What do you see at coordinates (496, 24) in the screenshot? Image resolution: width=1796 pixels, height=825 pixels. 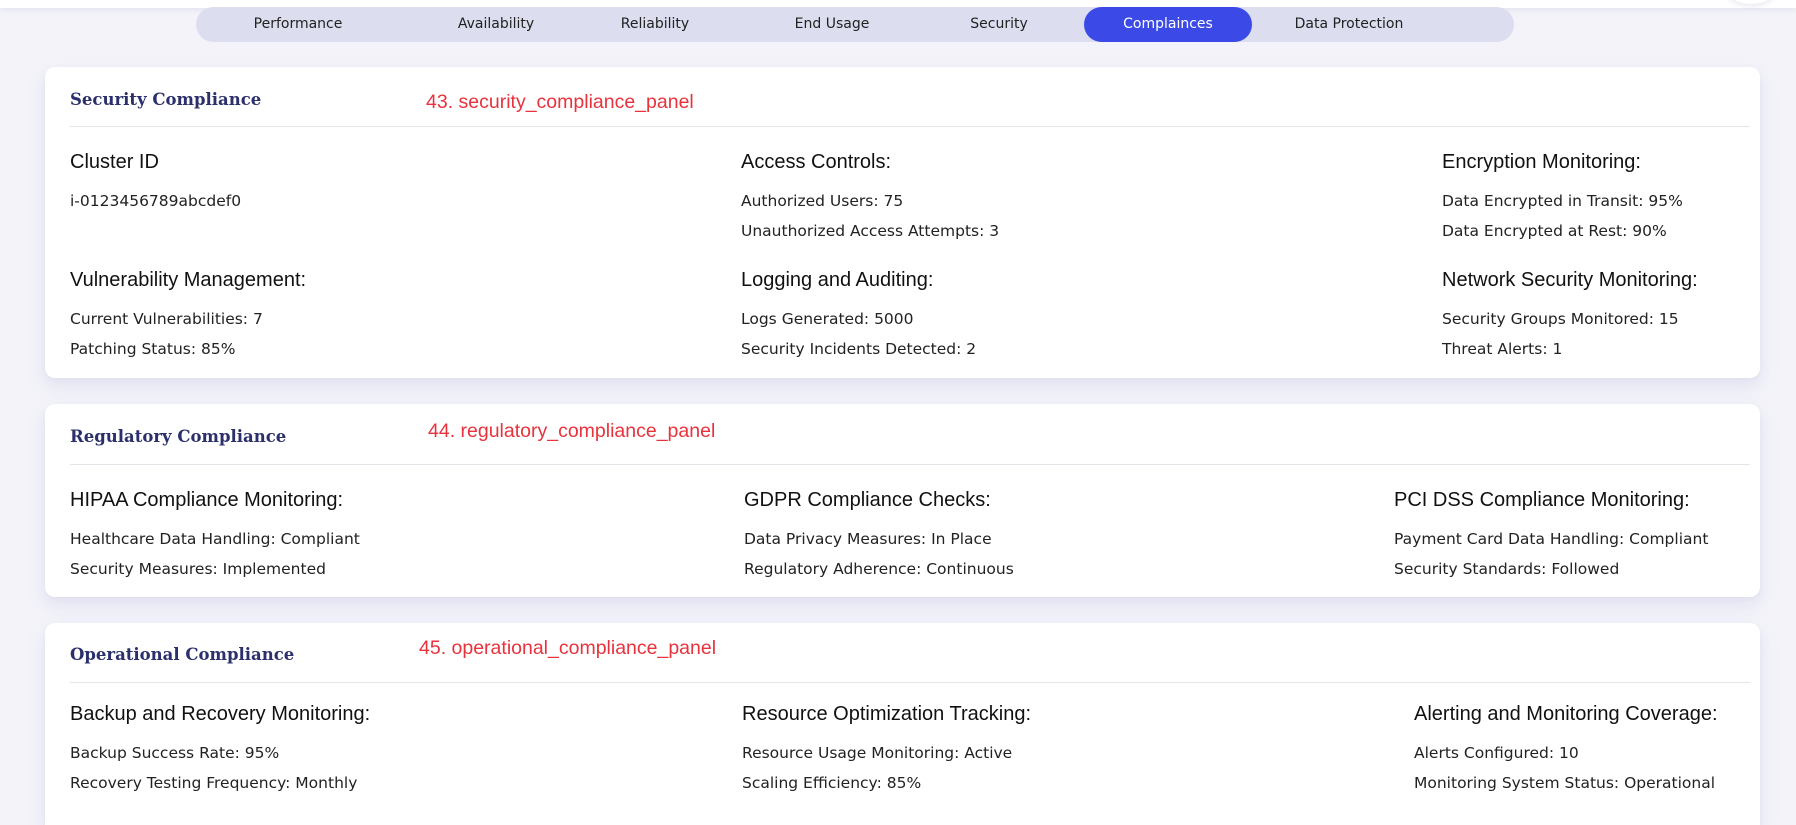 I see `tab-availability: Availability` at bounding box center [496, 24].